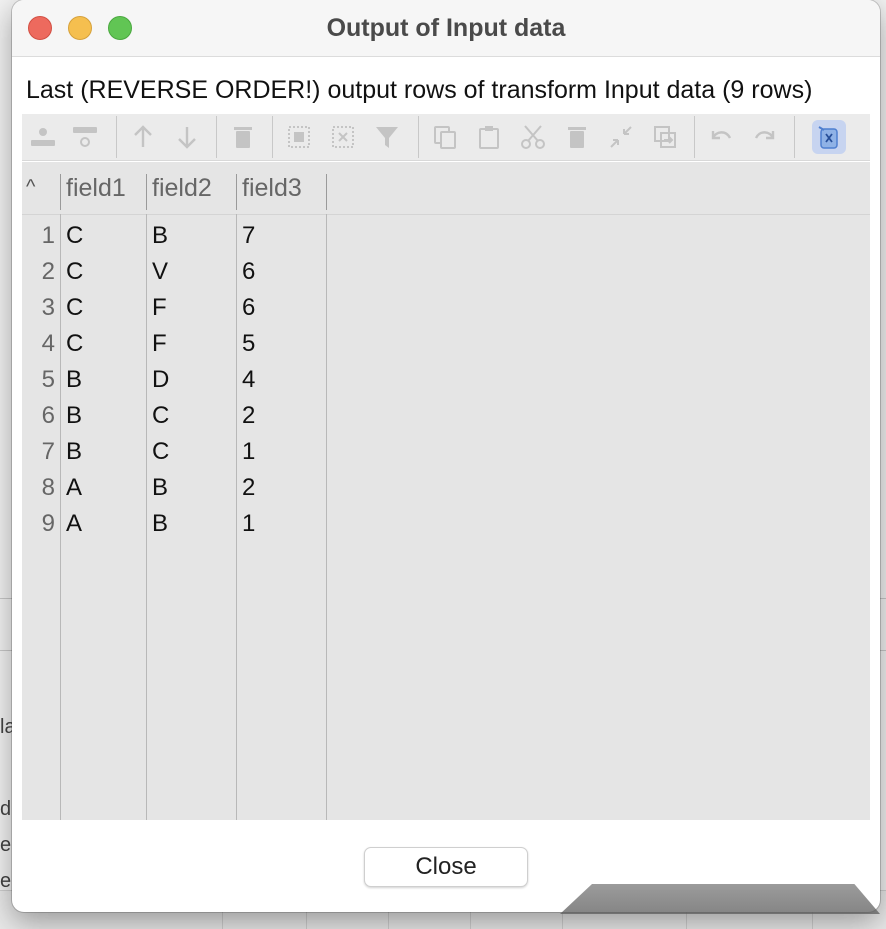 This screenshot has width=886, height=929. I want to click on row-number: 3, so click(48, 307).